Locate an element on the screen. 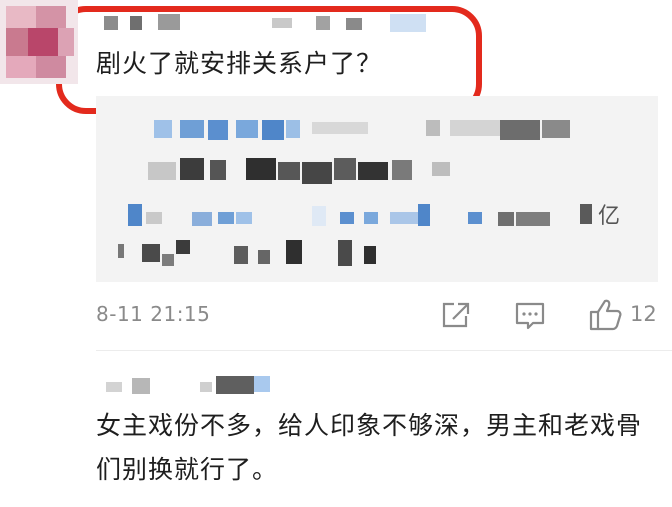 This screenshot has height=507, width=672. share-icon is located at coordinates (456, 315).